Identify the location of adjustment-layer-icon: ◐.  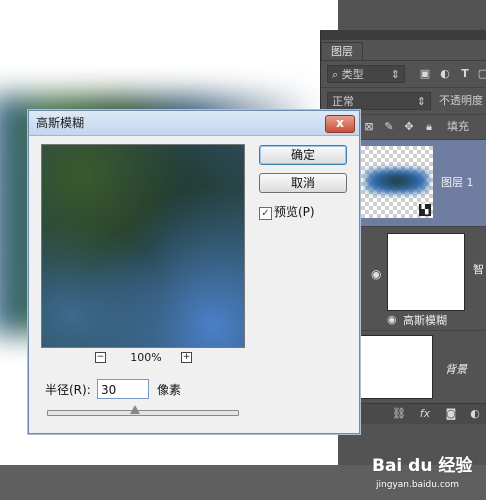
(475, 414).